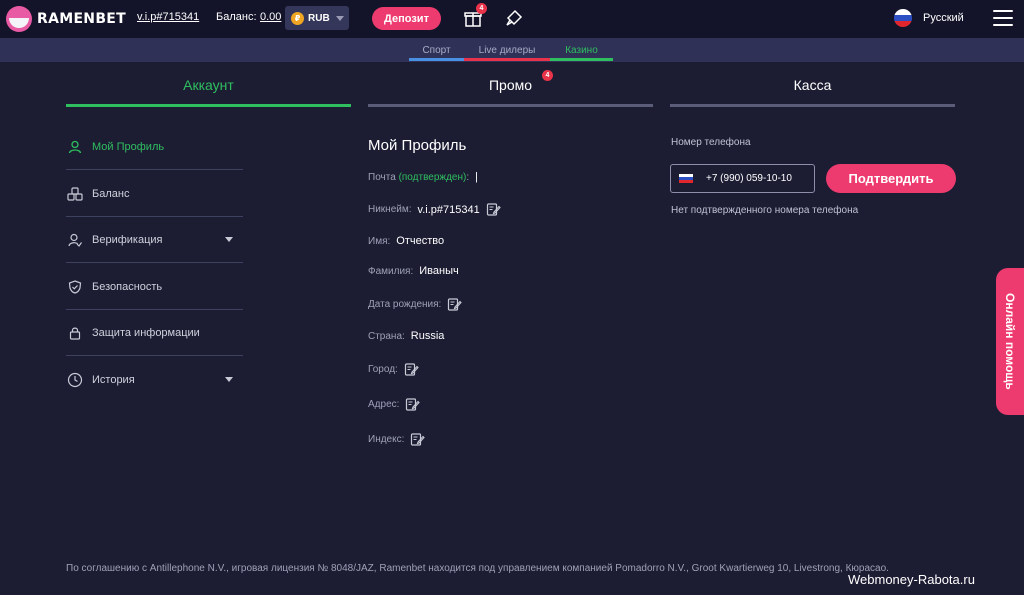 This screenshot has width=1024, height=595. I want to click on surname-field: Фамилия: Иваныч, so click(413, 271).